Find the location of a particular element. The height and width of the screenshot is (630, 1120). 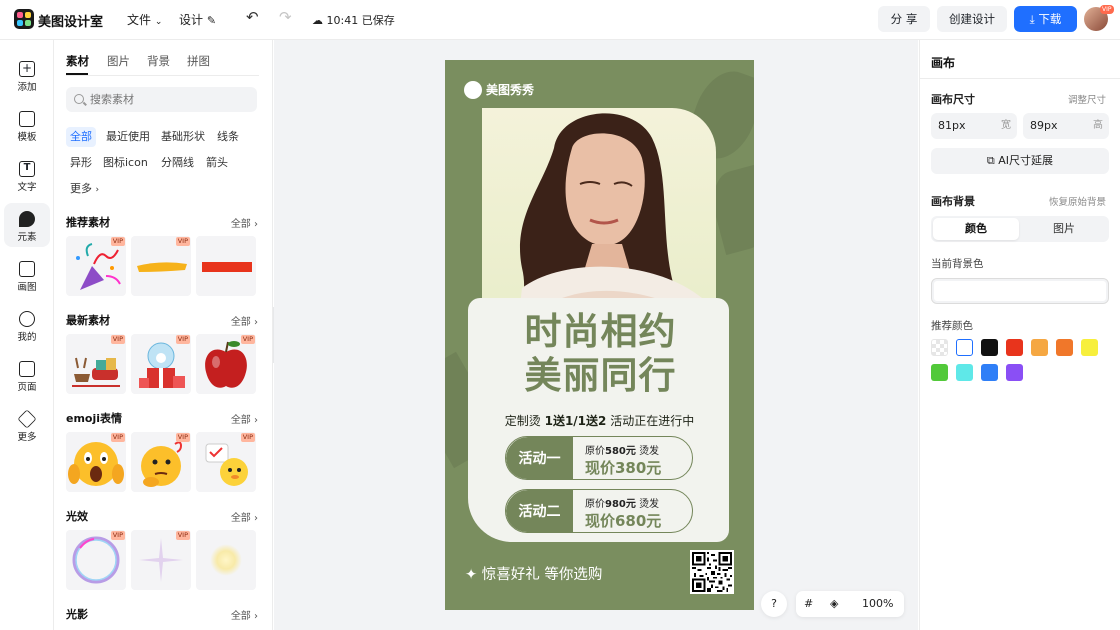

current-bg-color is located at coordinates (1020, 291).